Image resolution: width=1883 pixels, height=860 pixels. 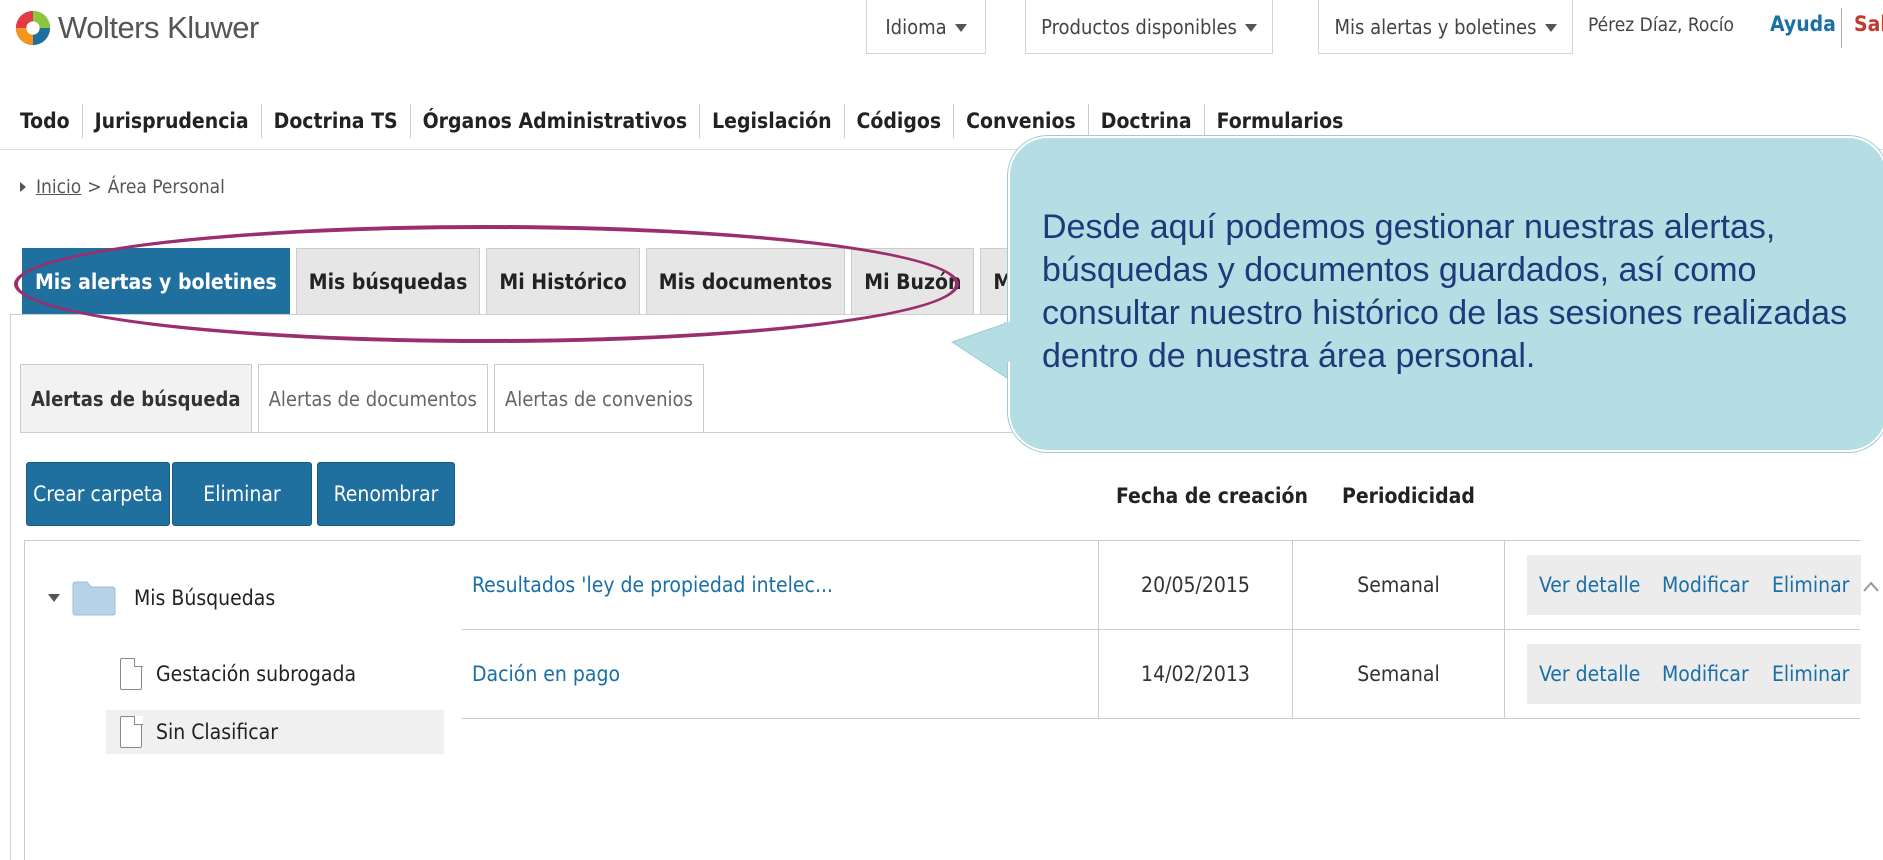 I want to click on column-header-date: Fecha de creación, so click(x=1212, y=496).